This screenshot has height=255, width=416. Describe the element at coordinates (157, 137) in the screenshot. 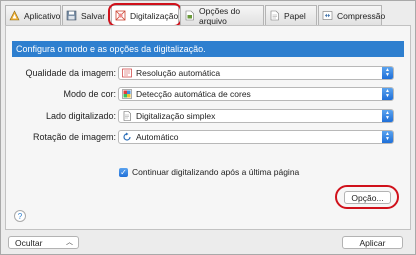

I see `select-value: Automático` at that location.